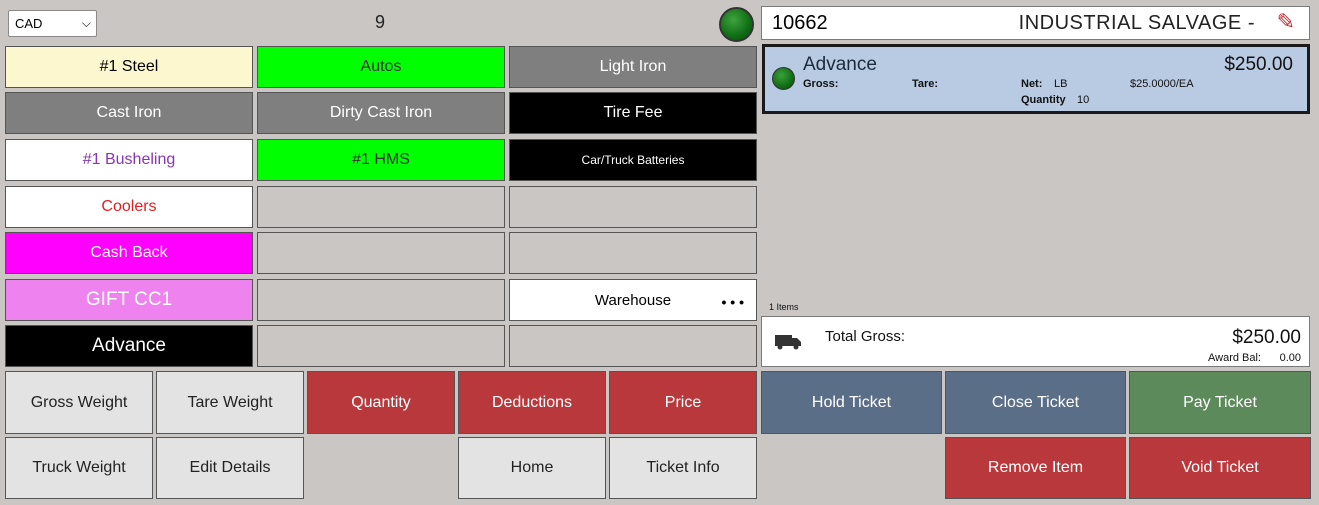 The image size is (1319, 505). I want to click on items-count: 1 Items, so click(784, 307).